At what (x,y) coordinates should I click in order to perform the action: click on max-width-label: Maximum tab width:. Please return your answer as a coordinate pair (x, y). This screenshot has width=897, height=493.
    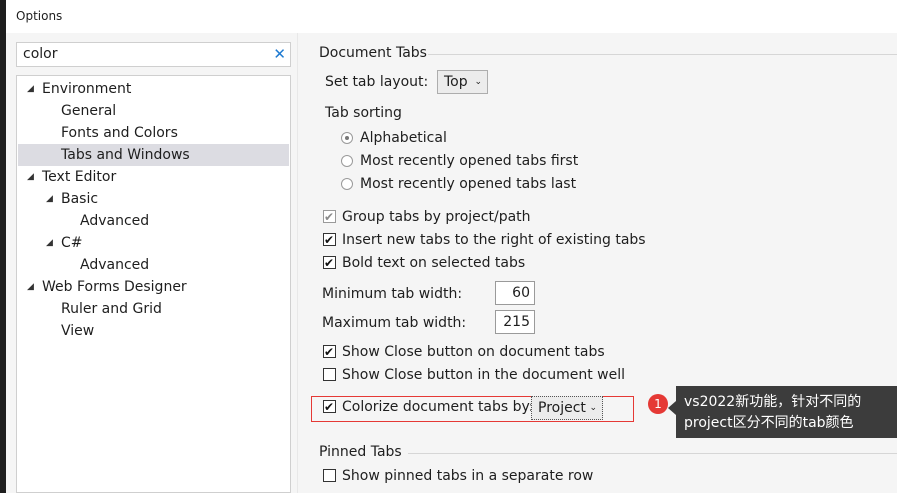
    Looking at the image, I should click on (394, 323).